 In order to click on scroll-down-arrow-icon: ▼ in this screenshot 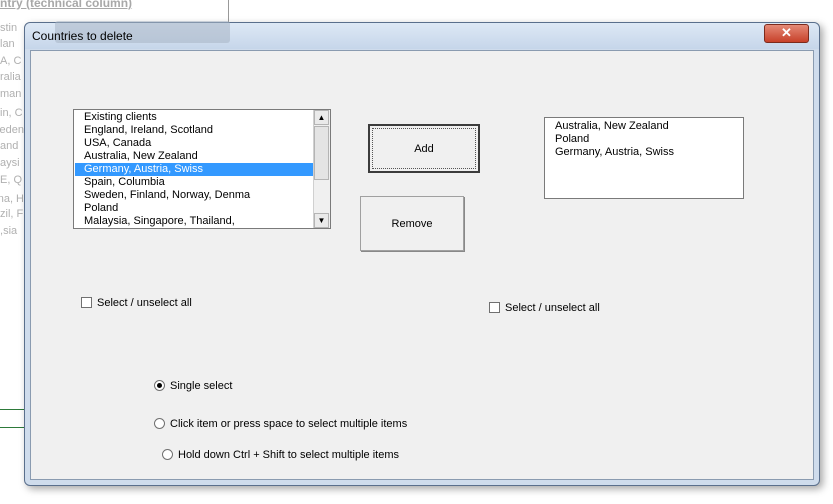, I will do `click(321, 220)`.